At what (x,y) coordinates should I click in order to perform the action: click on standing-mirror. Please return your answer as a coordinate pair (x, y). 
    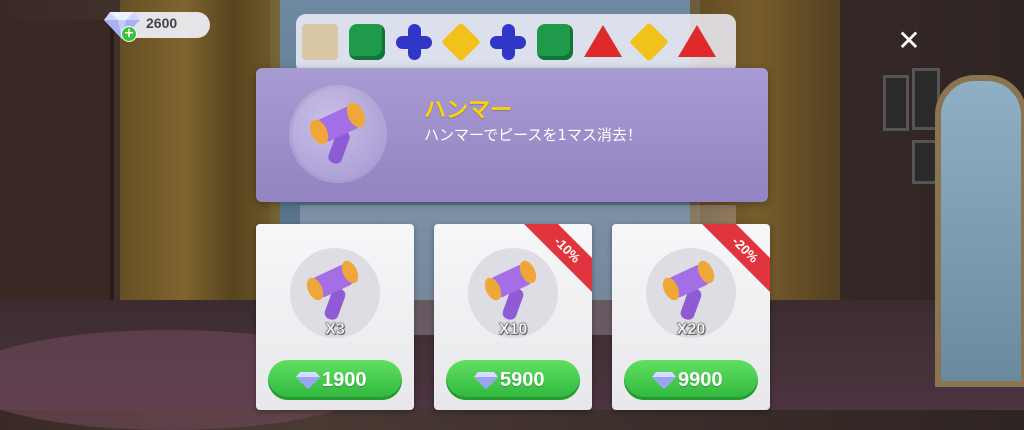
    Looking at the image, I should click on (979, 231).